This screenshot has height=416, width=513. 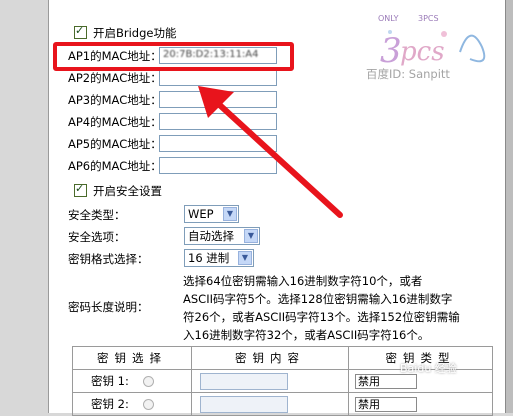 What do you see at coordinates (422, 52) in the screenshot?
I see `svg-text: pcs` at bounding box center [422, 52].